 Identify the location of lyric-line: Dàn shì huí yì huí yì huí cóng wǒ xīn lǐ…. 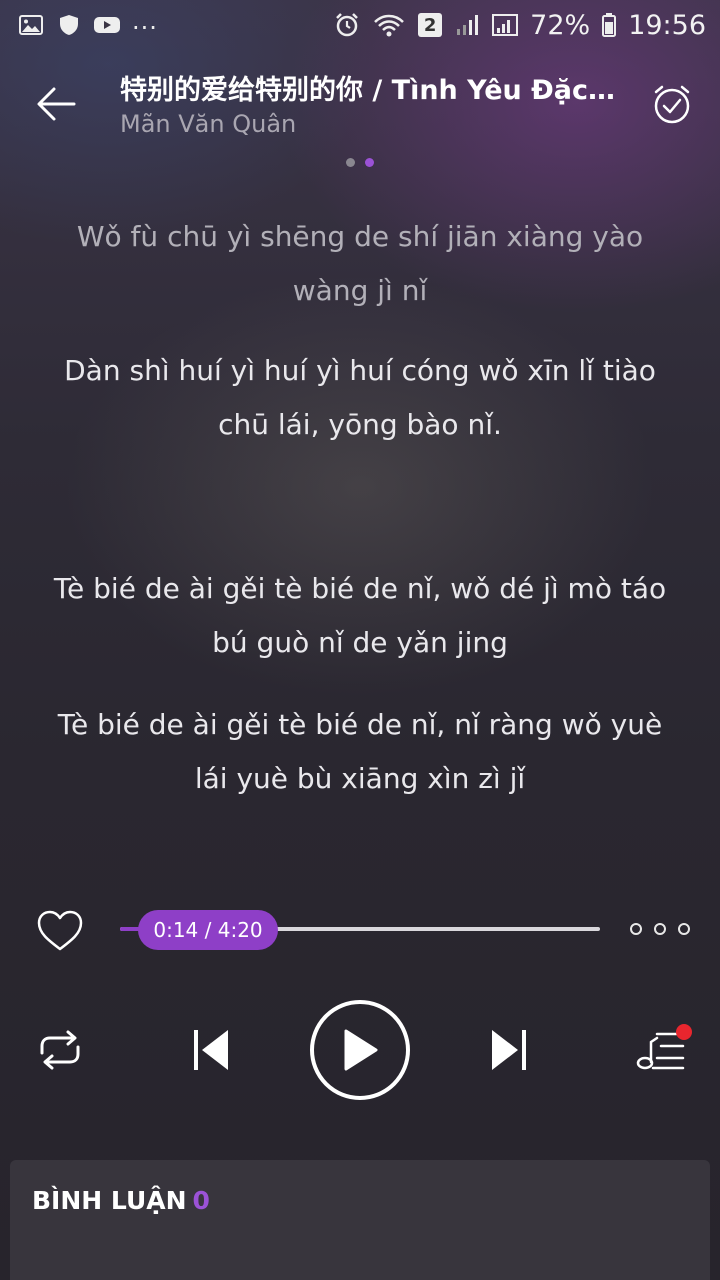
(360, 397).